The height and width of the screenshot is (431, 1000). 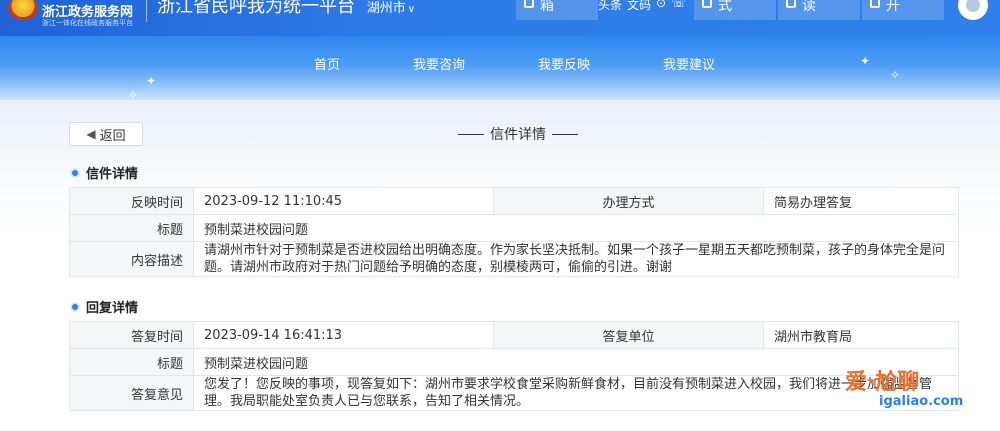 I want to click on logo-subtitle: 浙江一体化在线政务服务平台, so click(x=87, y=23).